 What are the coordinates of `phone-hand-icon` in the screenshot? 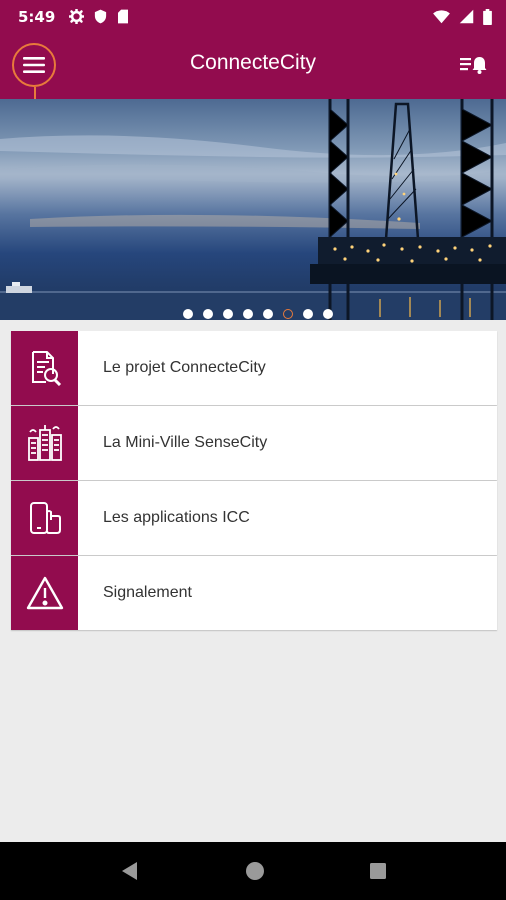 It's located at (45, 518).